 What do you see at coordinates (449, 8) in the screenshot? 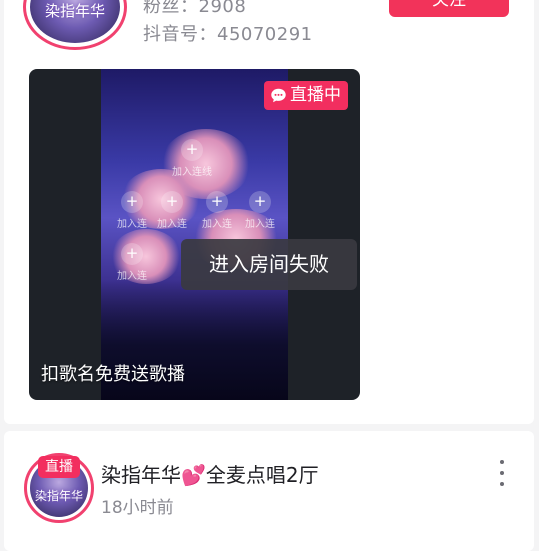
I see `follow-button: 关注` at bounding box center [449, 8].